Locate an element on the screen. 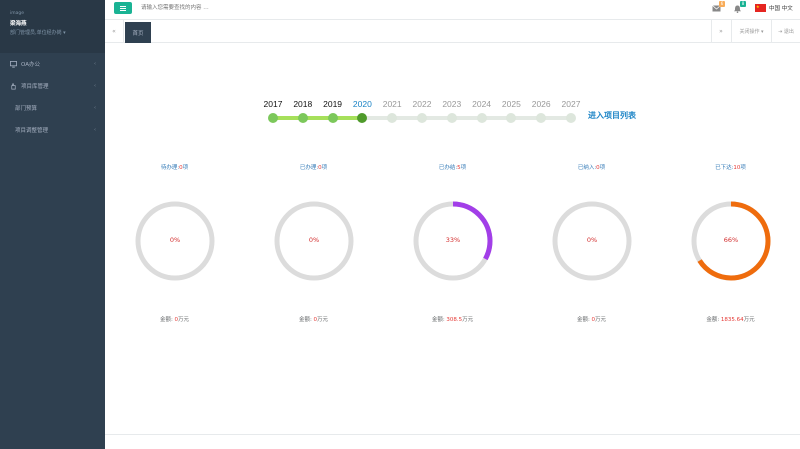 This screenshot has width=800, height=449. timeline-year-2027: 2027 is located at coordinates (571, 104).